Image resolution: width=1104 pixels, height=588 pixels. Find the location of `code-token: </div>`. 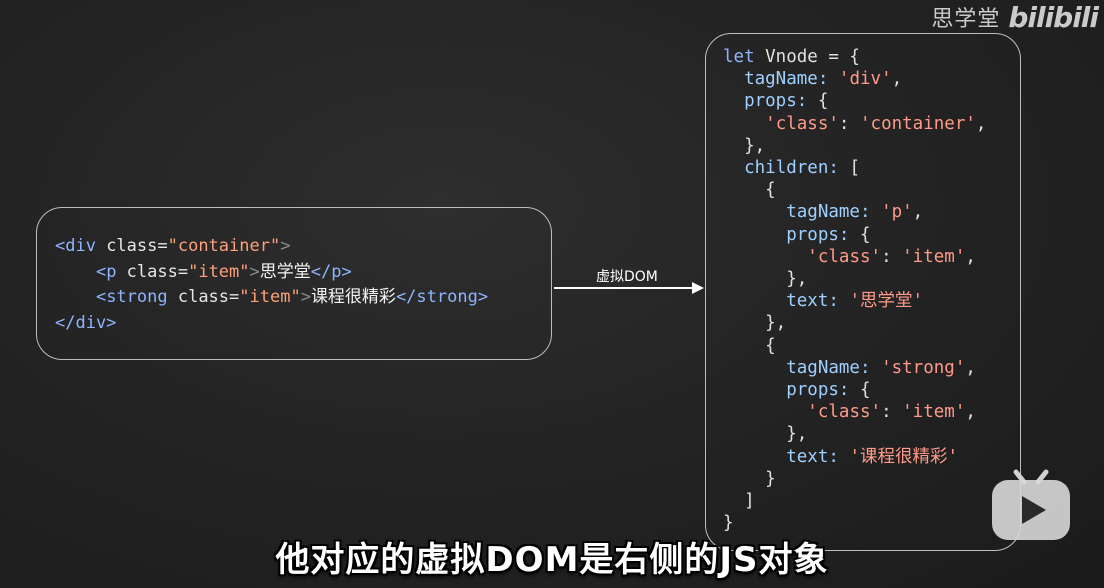

code-token: </div> is located at coordinates (86, 322).